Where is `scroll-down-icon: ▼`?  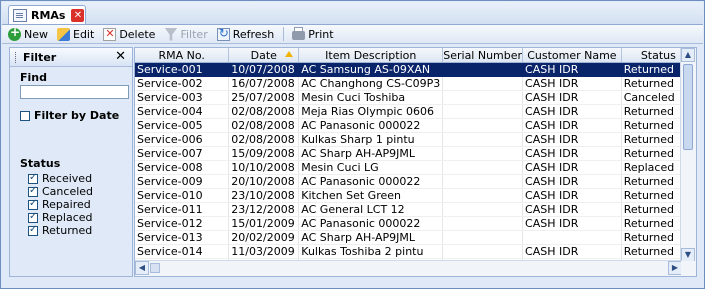
scroll-down-icon: ▼ is located at coordinates (688, 255).